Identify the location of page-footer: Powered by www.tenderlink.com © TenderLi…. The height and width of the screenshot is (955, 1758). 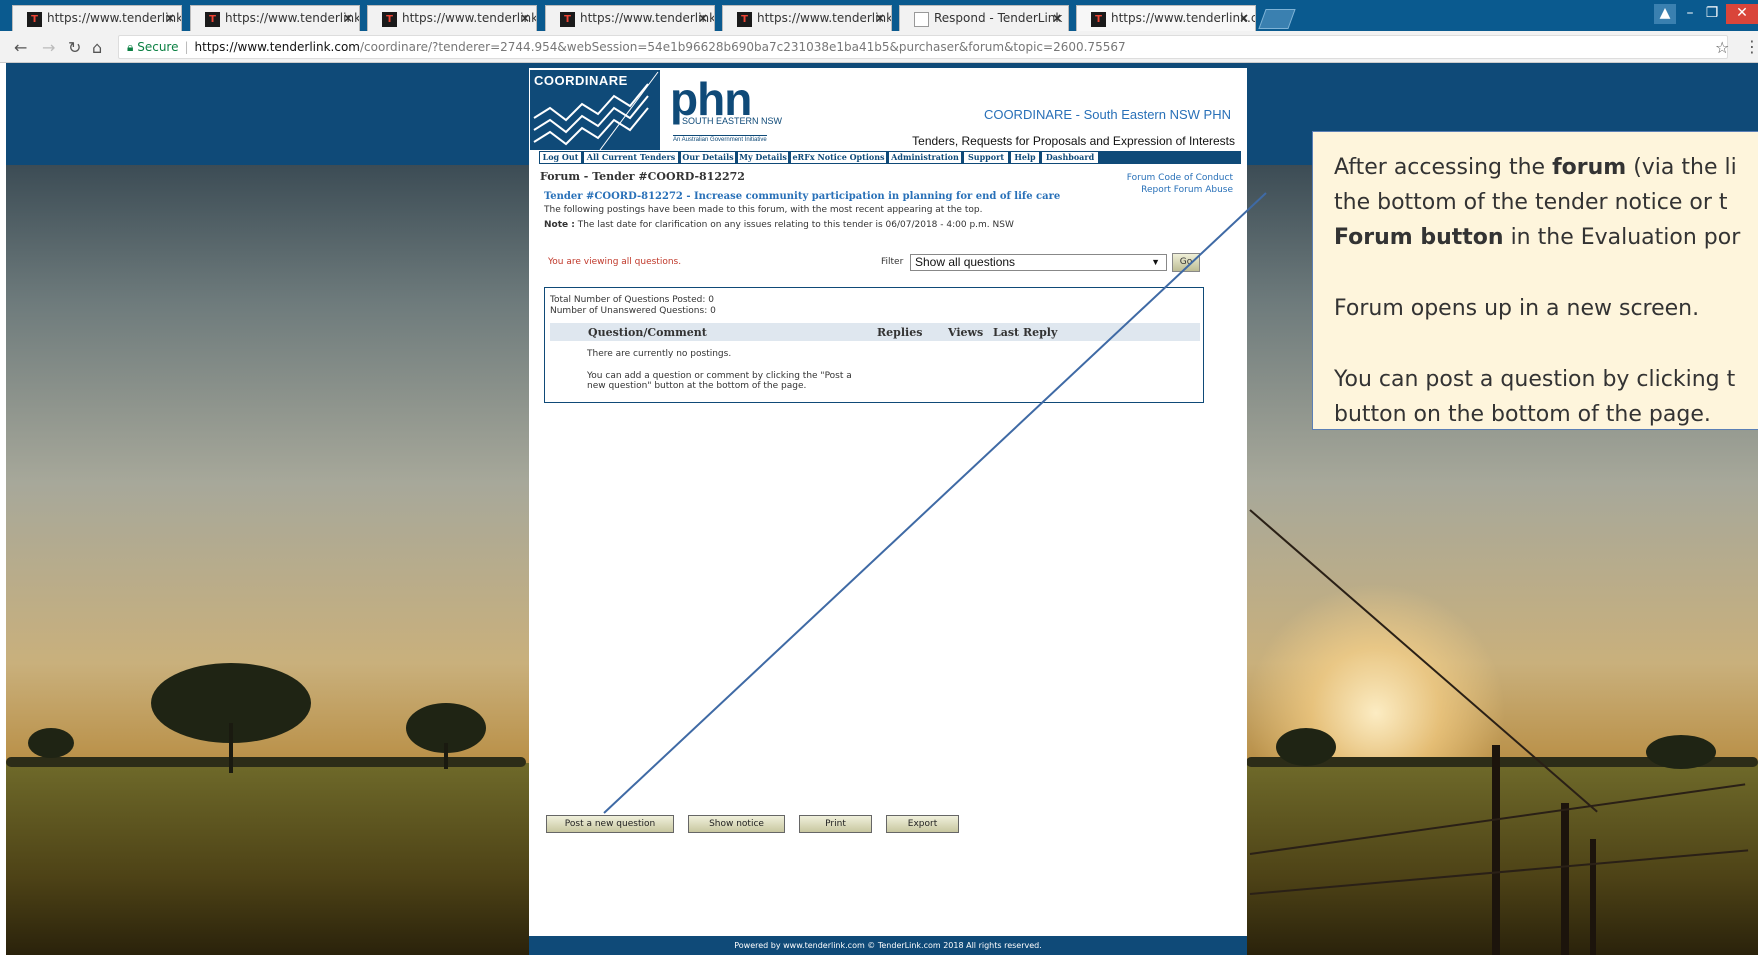
(888, 945).